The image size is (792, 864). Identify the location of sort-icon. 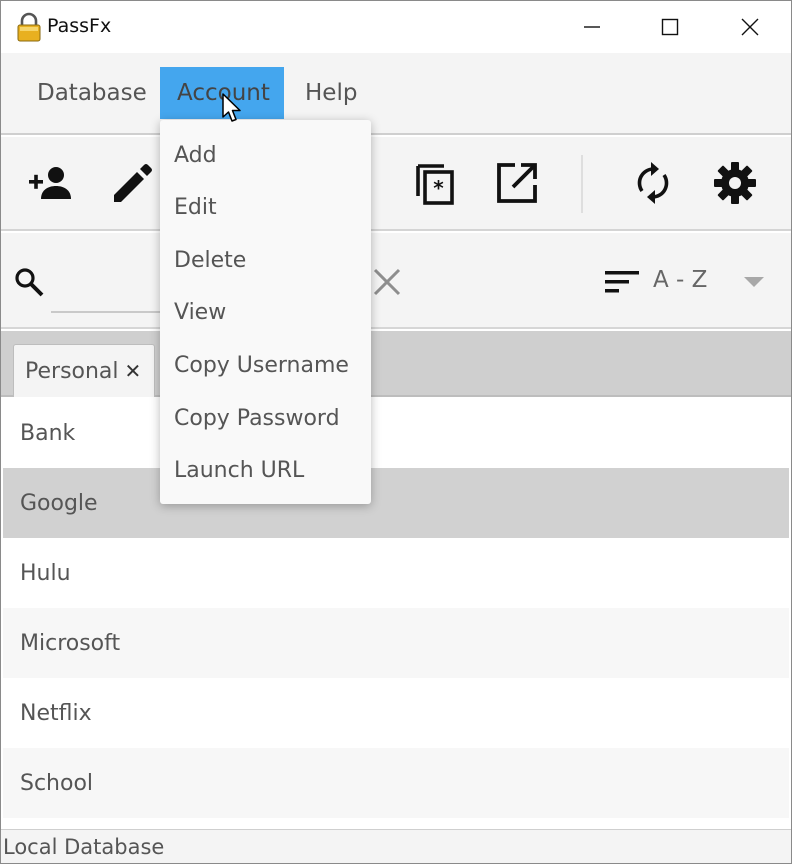
(622, 282).